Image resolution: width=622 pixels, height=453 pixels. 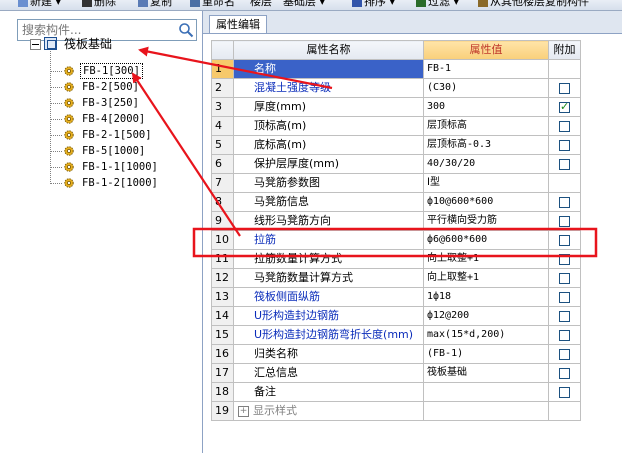 What do you see at coordinates (222, 202) in the screenshot?
I see `row-number: 8` at bounding box center [222, 202].